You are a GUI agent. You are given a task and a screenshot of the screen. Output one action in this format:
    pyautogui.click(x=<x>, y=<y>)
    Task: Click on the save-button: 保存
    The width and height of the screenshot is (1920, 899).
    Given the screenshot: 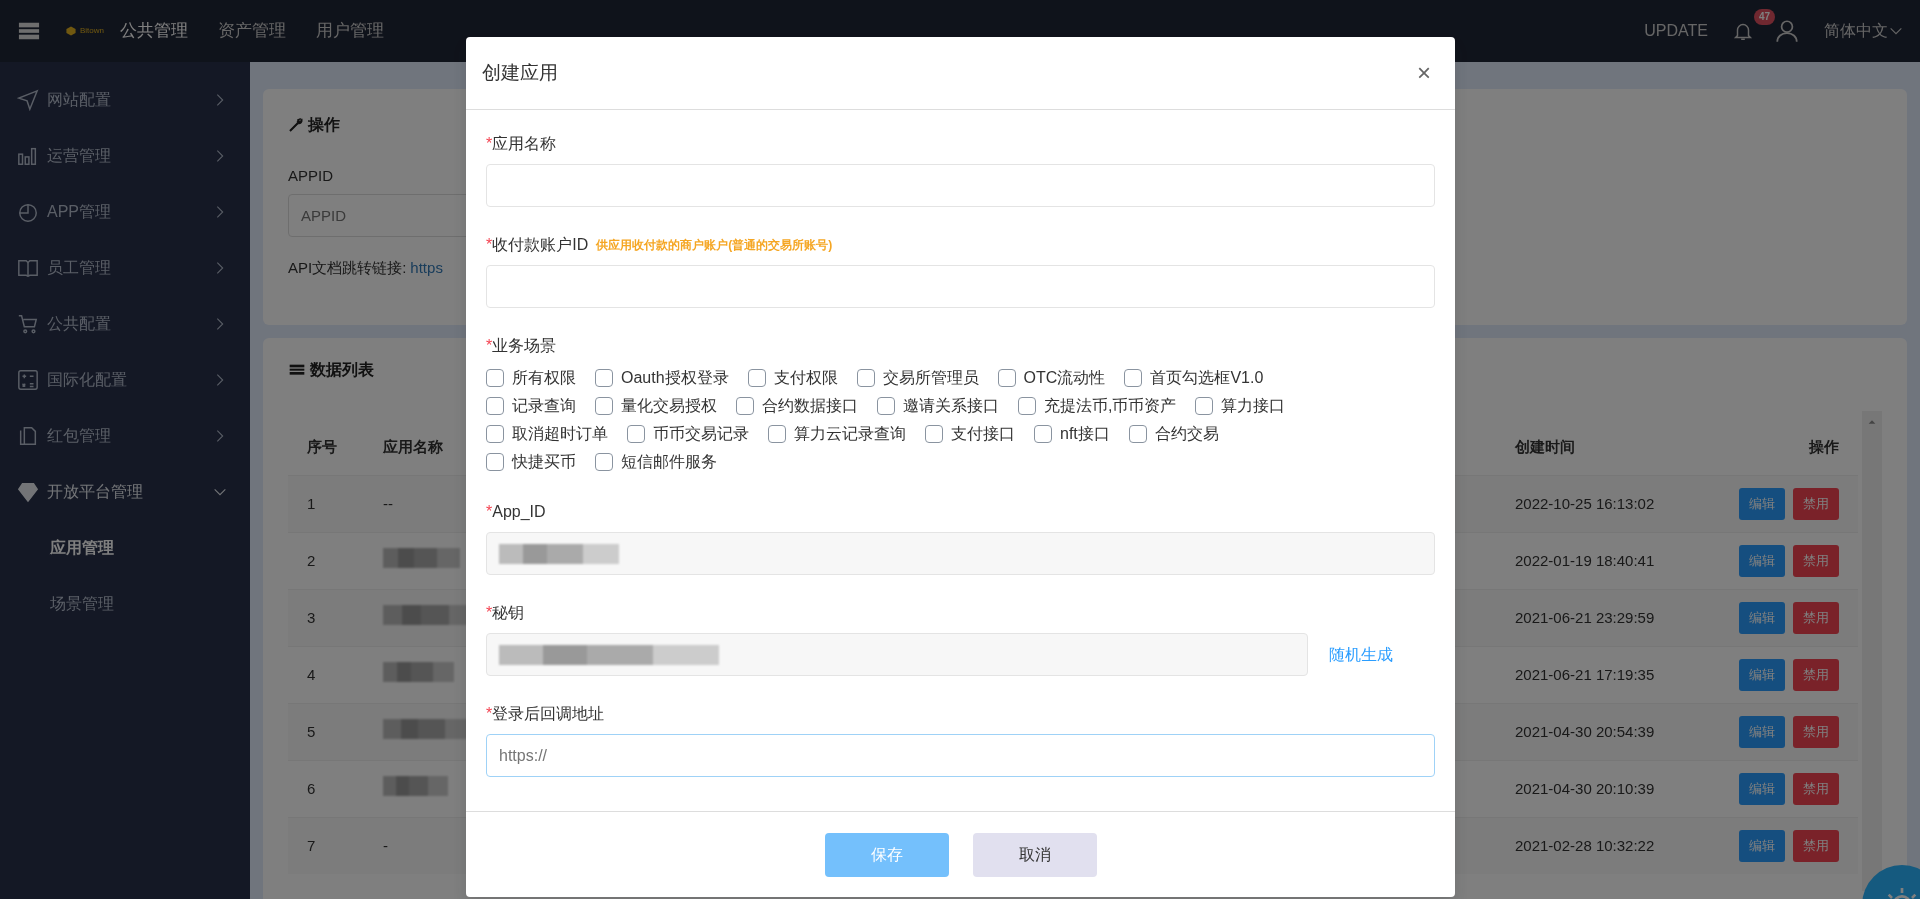 What is the action you would take?
    pyautogui.click(x=886, y=854)
    